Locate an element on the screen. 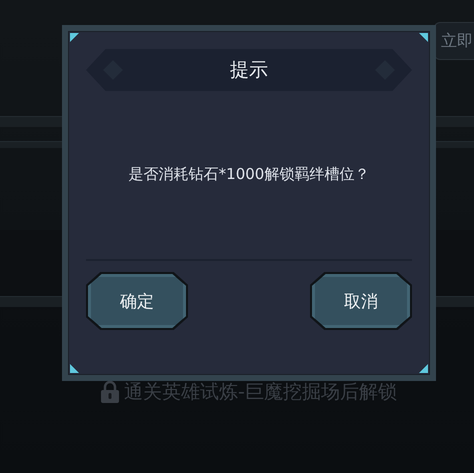  unlock-button: 立即 is located at coordinates (454, 41).